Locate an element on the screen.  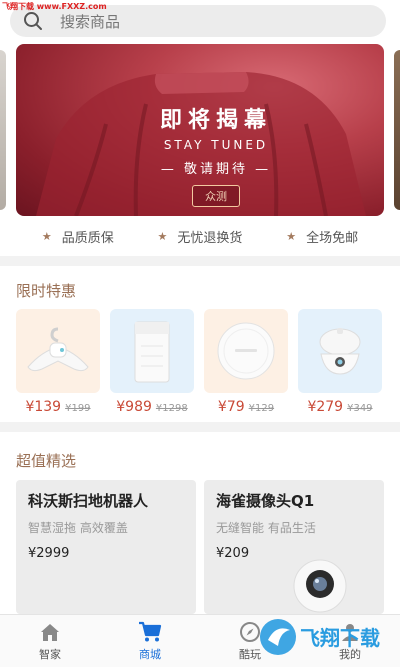
banner-next-peek is located at coordinates (397, 130).